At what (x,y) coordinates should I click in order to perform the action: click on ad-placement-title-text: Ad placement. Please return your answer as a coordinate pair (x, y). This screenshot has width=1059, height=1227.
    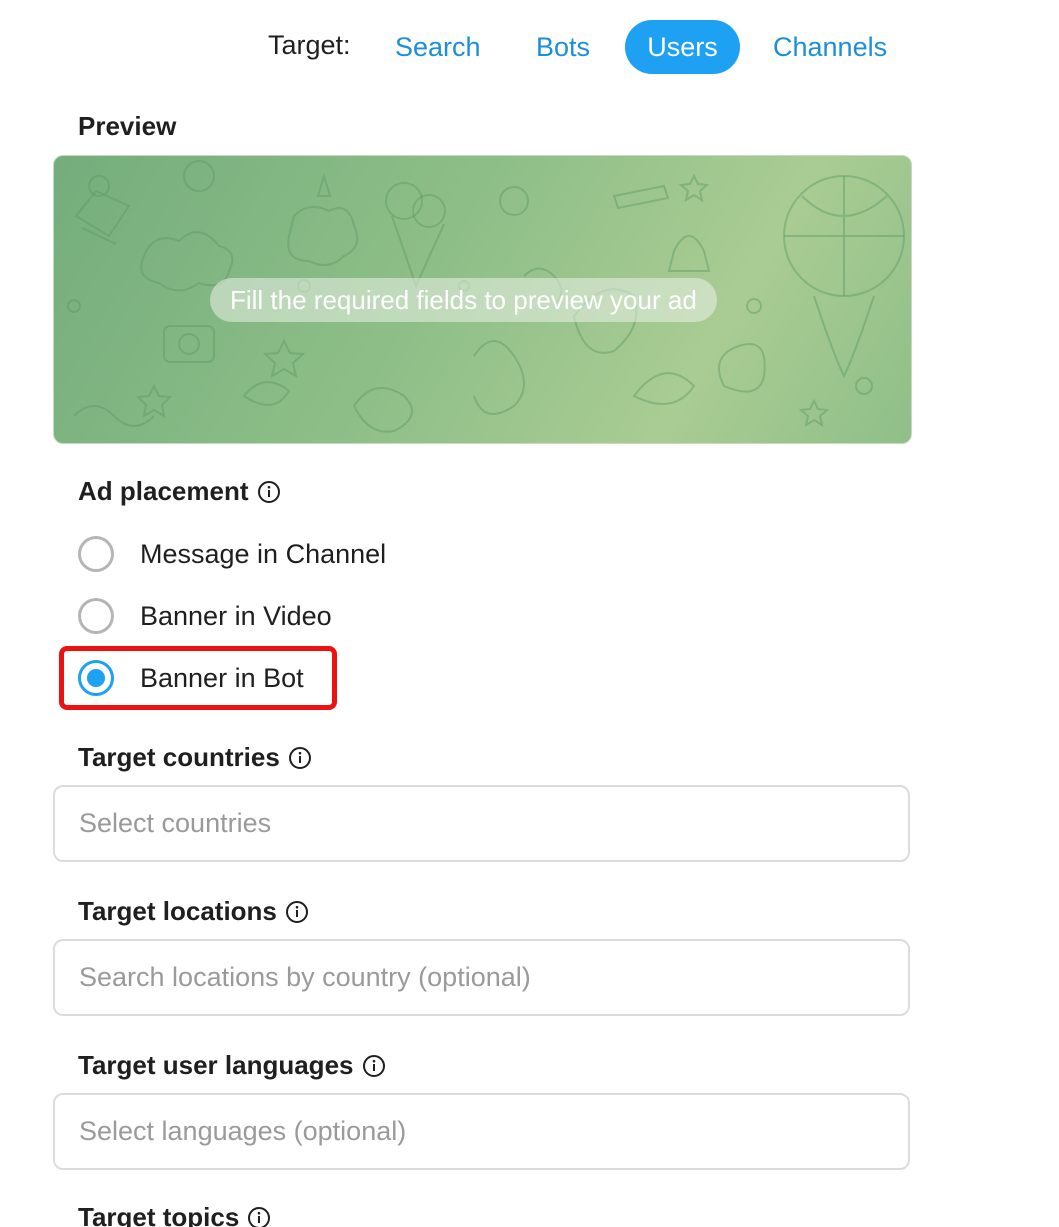
    Looking at the image, I should click on (163, 491).